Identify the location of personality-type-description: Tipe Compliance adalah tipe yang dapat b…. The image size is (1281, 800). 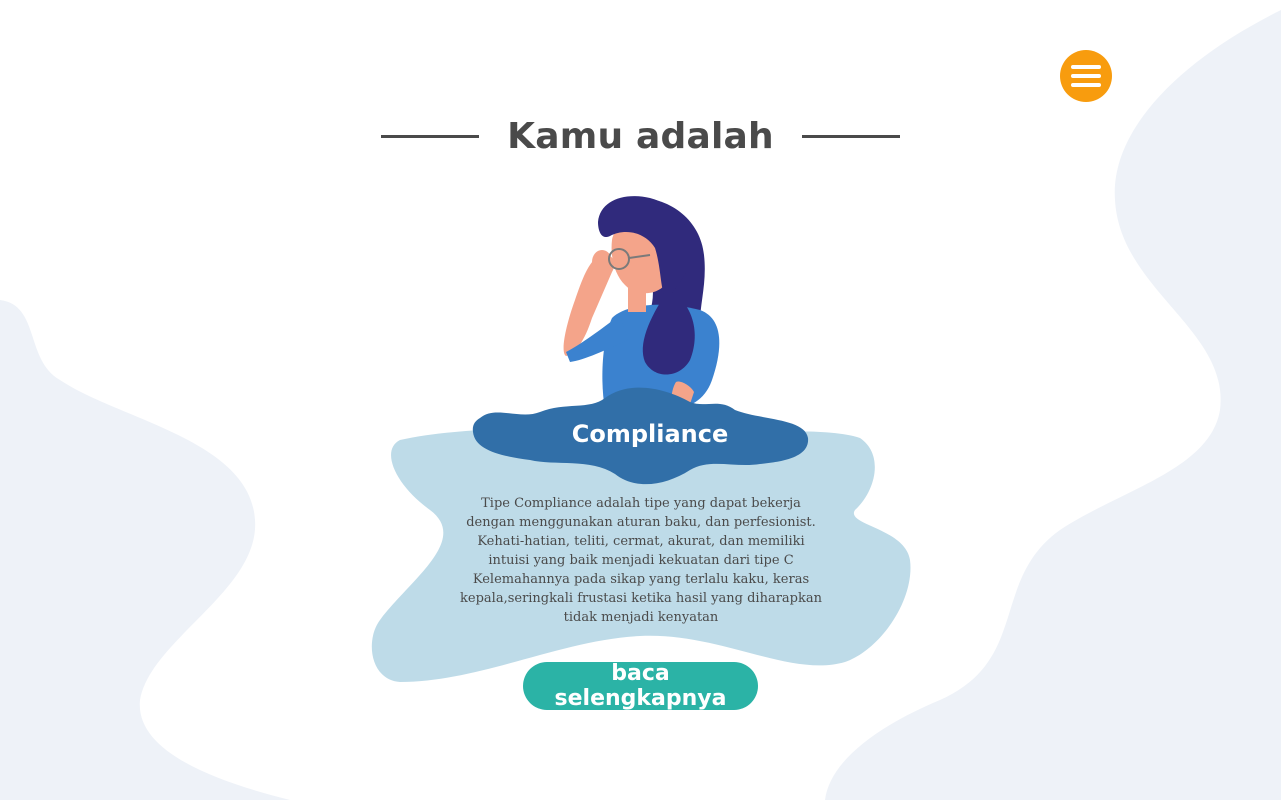
(641, 560).